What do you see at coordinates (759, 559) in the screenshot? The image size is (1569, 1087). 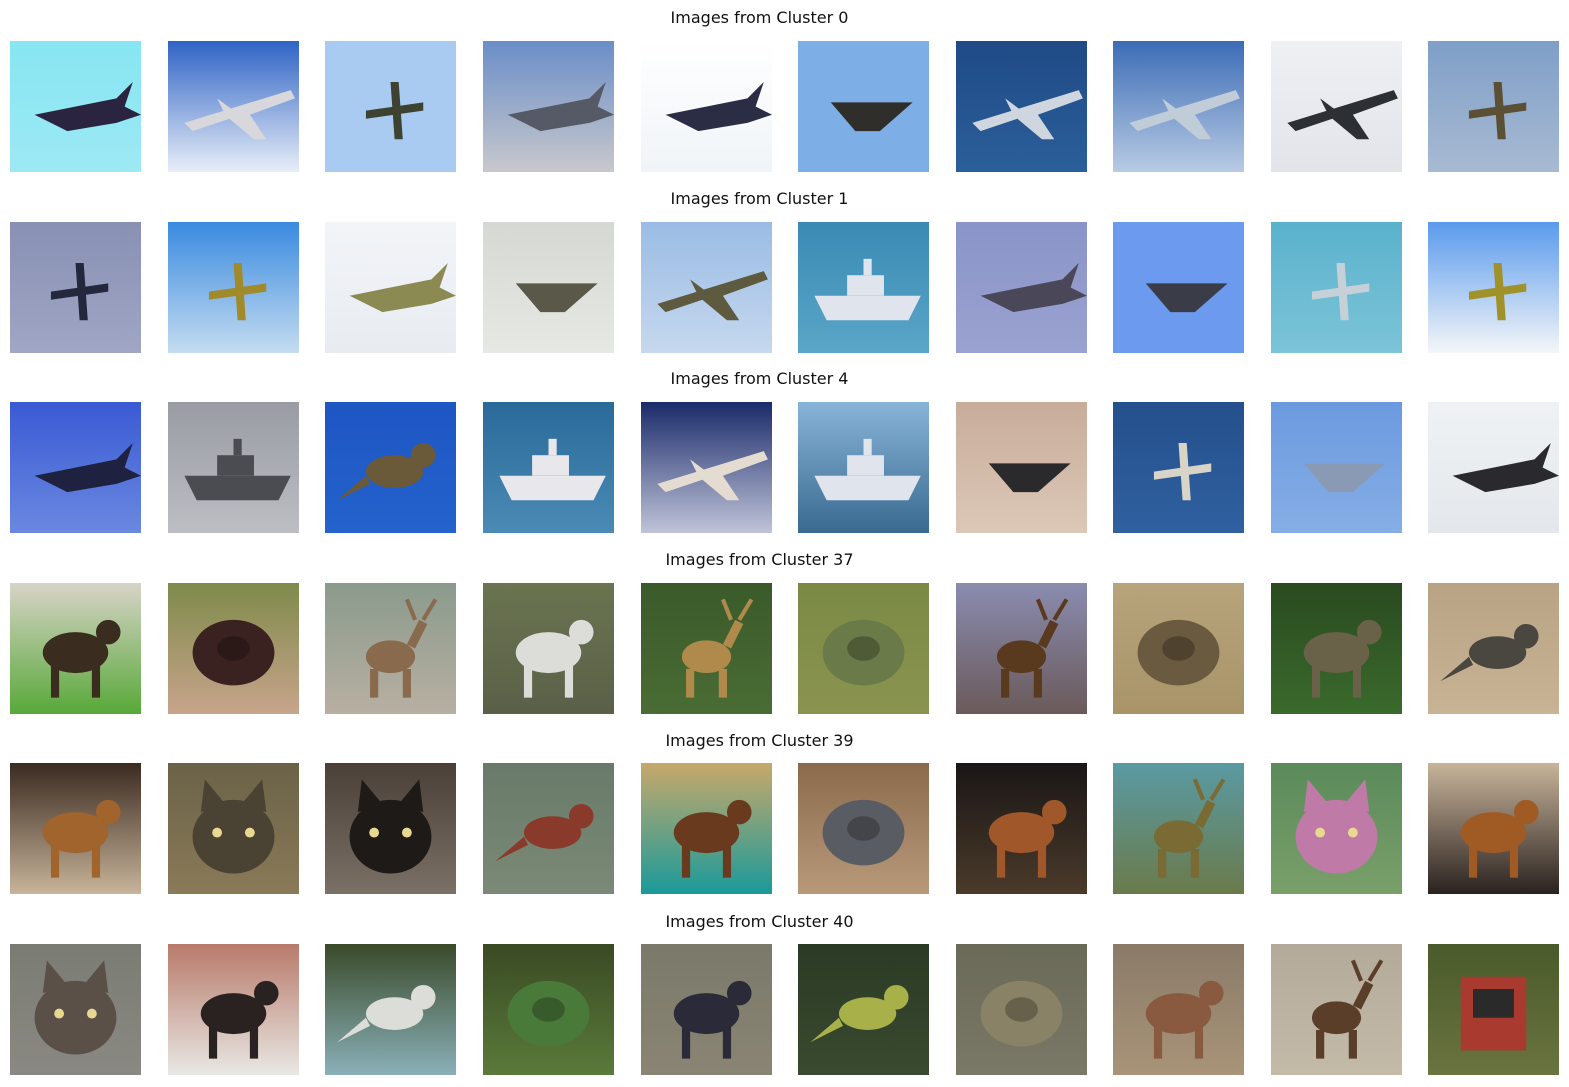 I see `cluster-title: Images from Cluster 37` at bounding box center [759, 559].